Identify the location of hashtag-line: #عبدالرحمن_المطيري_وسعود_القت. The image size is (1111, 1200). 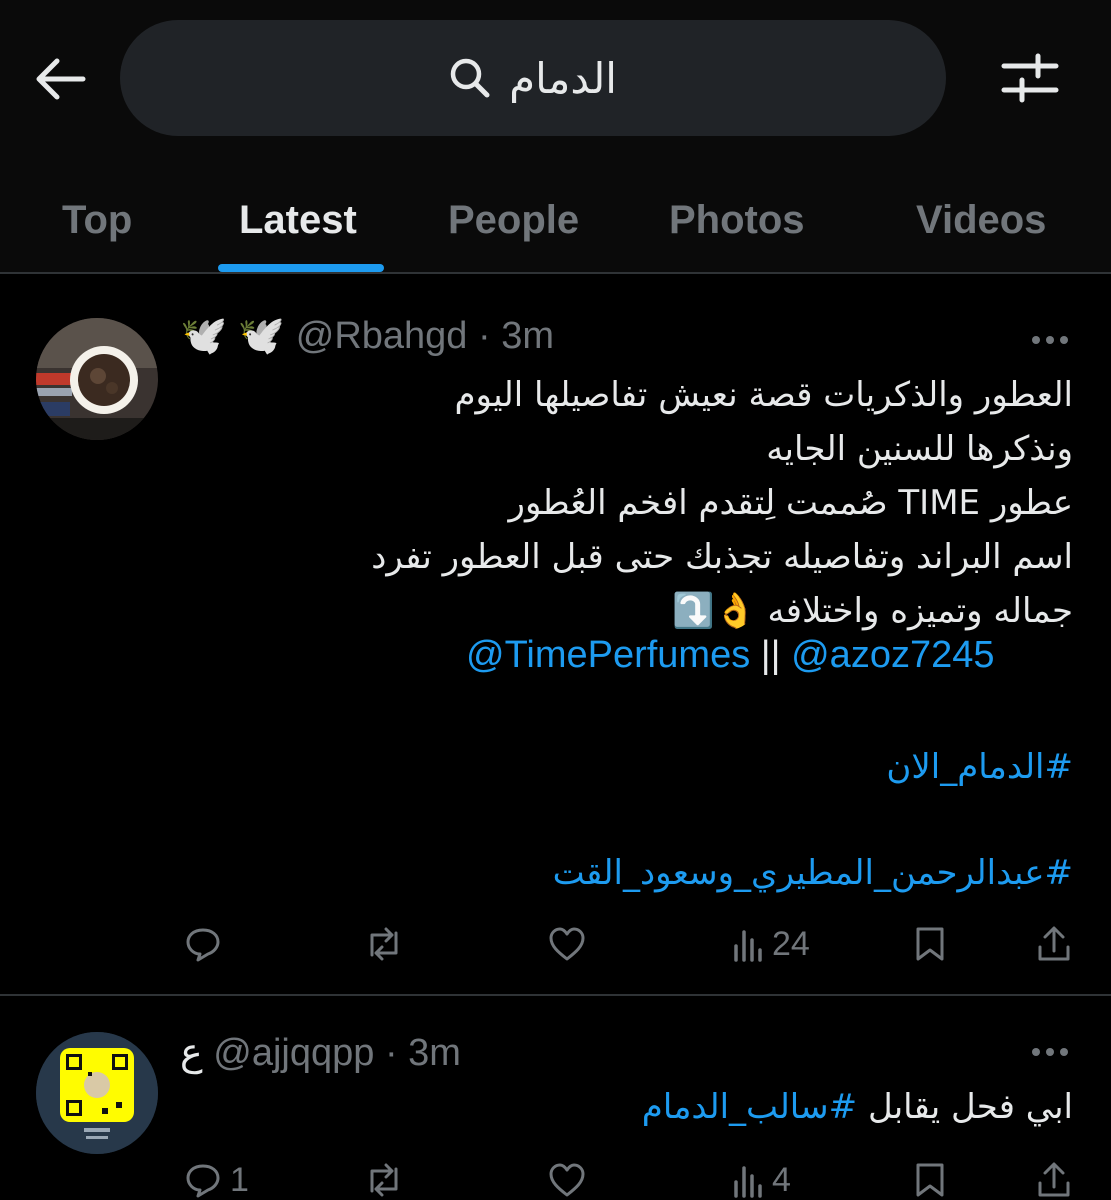
(813, 873).